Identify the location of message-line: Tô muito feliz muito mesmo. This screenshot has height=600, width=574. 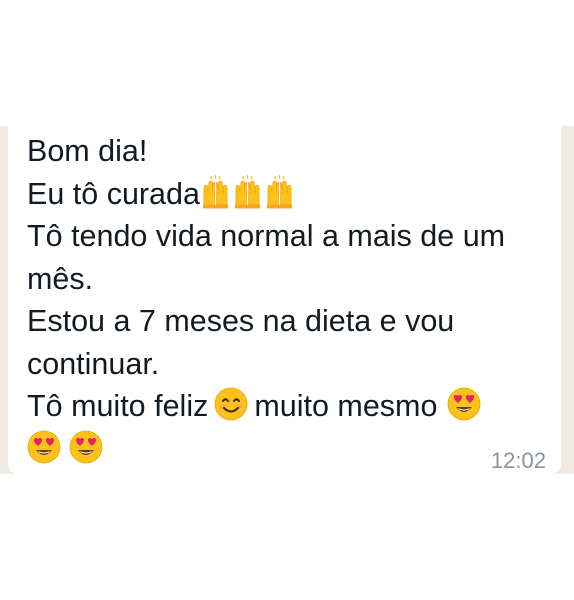
(292, 406).